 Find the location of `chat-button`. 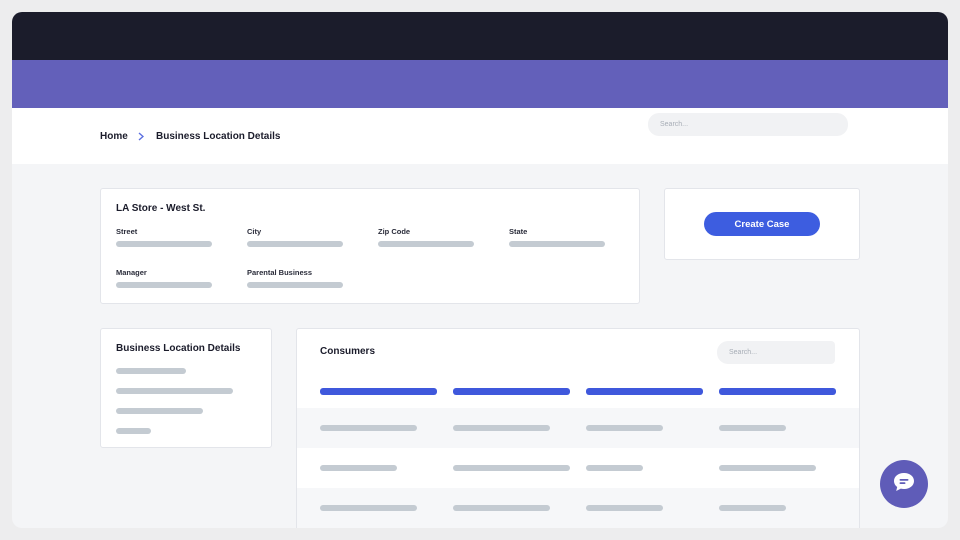

chat-button is located at coordinates (904, 484).